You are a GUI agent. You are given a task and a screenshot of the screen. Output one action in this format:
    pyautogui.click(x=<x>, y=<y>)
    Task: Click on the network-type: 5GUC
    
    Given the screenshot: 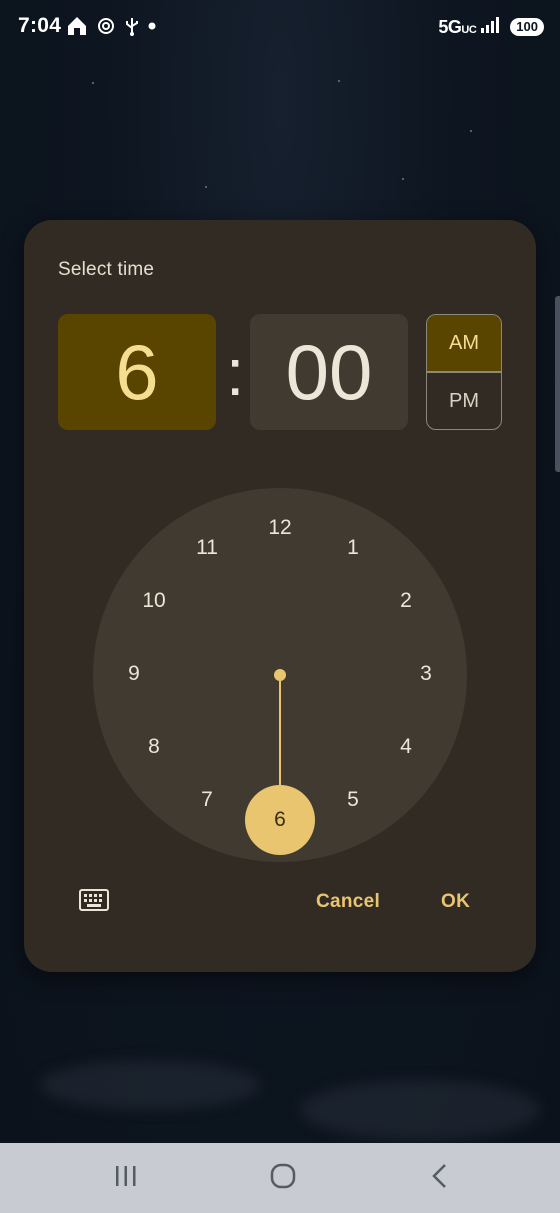 What is the action you would take?
    pyautogui.click(x=457, y=26)
    